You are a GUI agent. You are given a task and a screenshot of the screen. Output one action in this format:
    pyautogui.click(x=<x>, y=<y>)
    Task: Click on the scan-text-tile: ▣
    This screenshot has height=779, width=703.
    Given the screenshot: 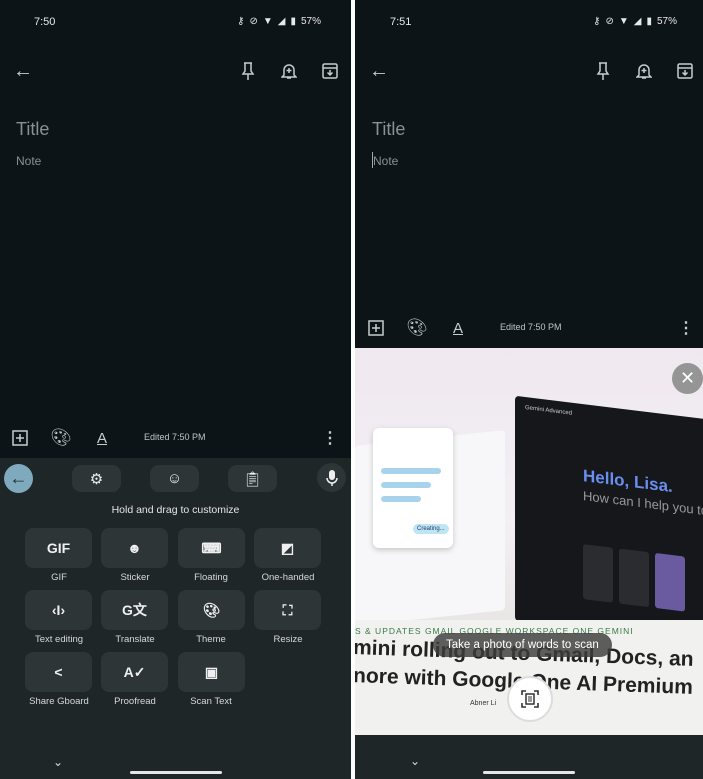 What is the action you would take?
    pyautogui.click(x=211, y=672)
    